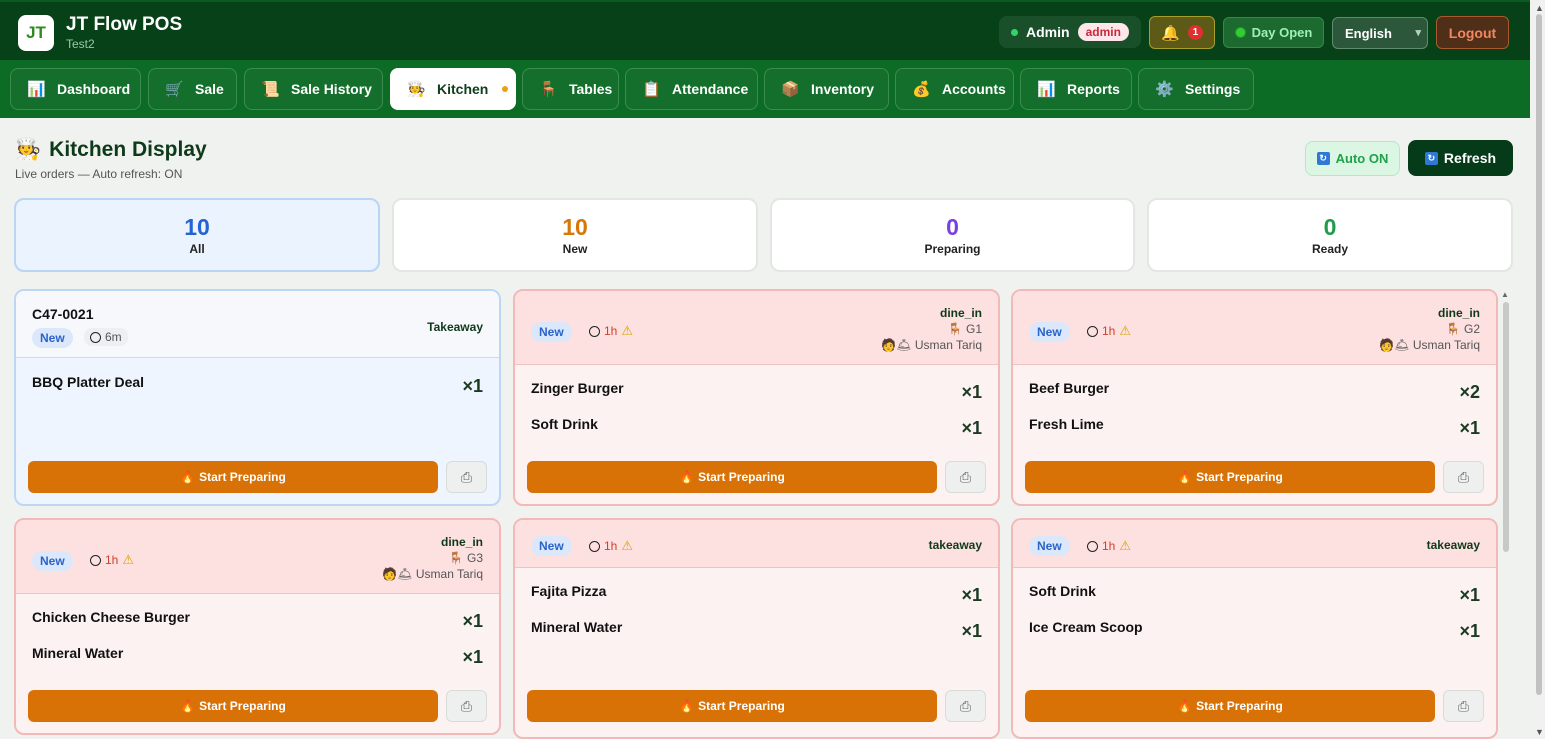 The width and height of the screenshot is (1545, 739). I want to click on elapsed-value: 6m, so click(113, 337).